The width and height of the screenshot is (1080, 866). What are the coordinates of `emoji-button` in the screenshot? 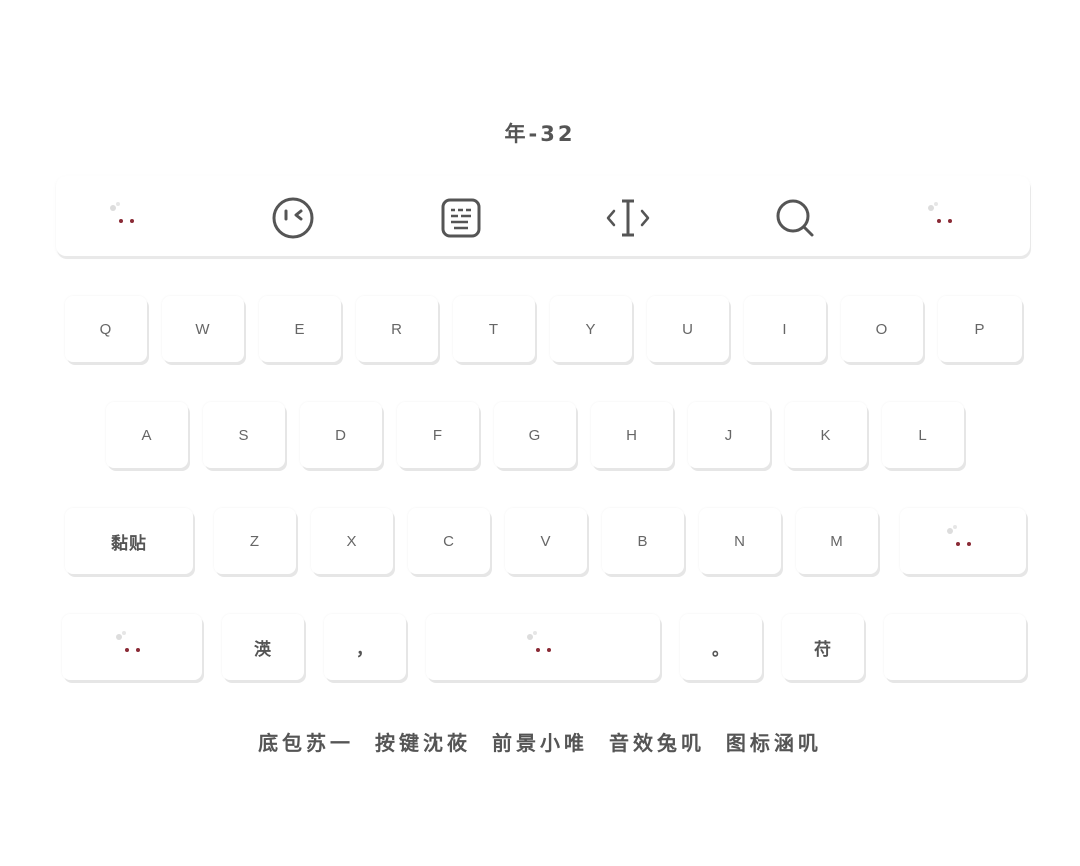 It's located at (293, 218).